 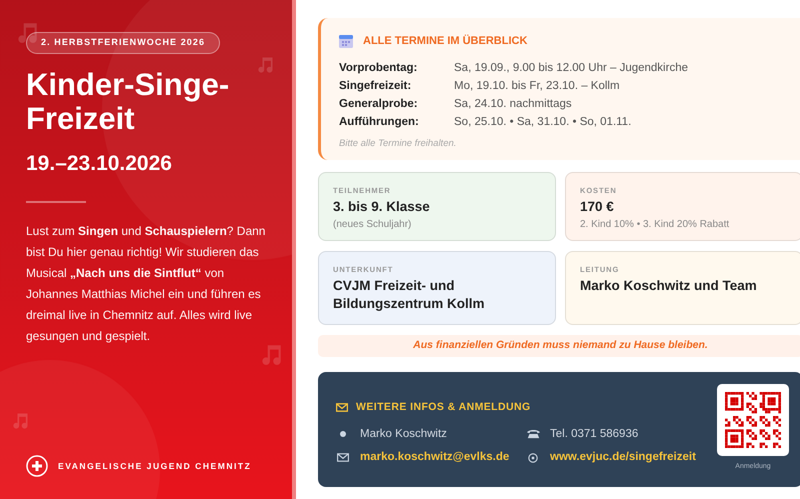 I want to click on schedule-label: Aufführungen:, so click(x=379, y=122).